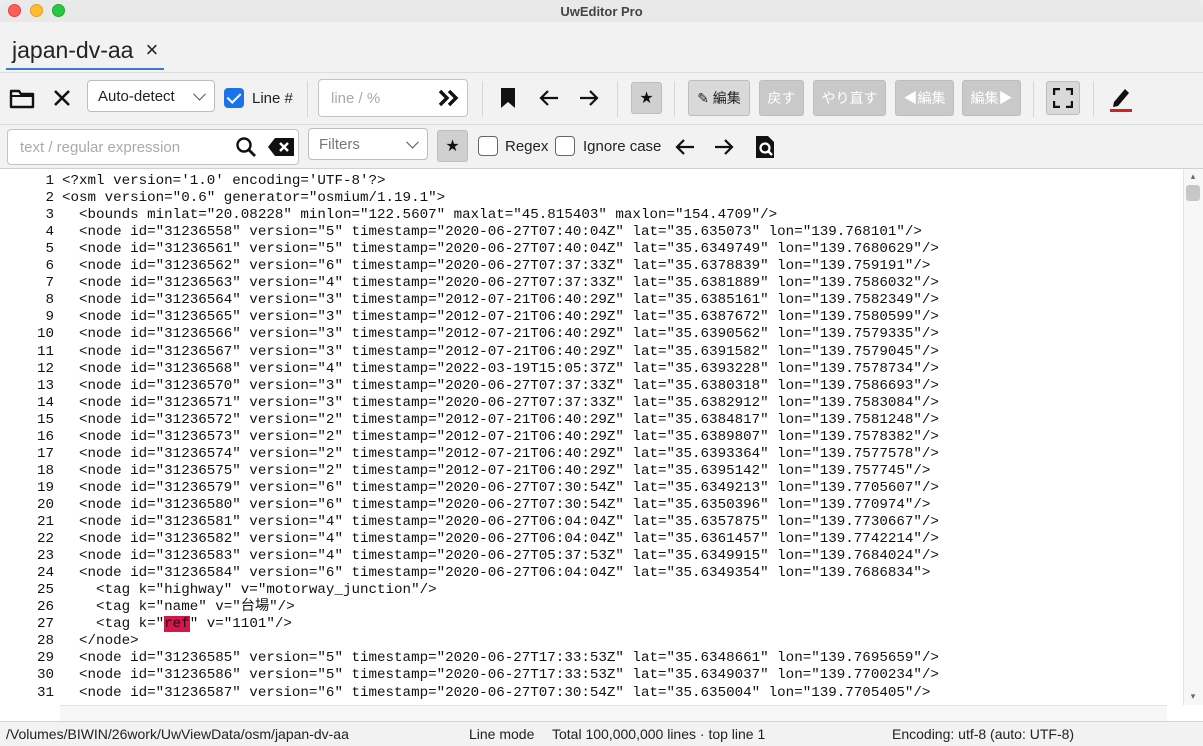 This screenshot has width=1203, height=746. I want to click on line-number: 30, so click(45, 675).